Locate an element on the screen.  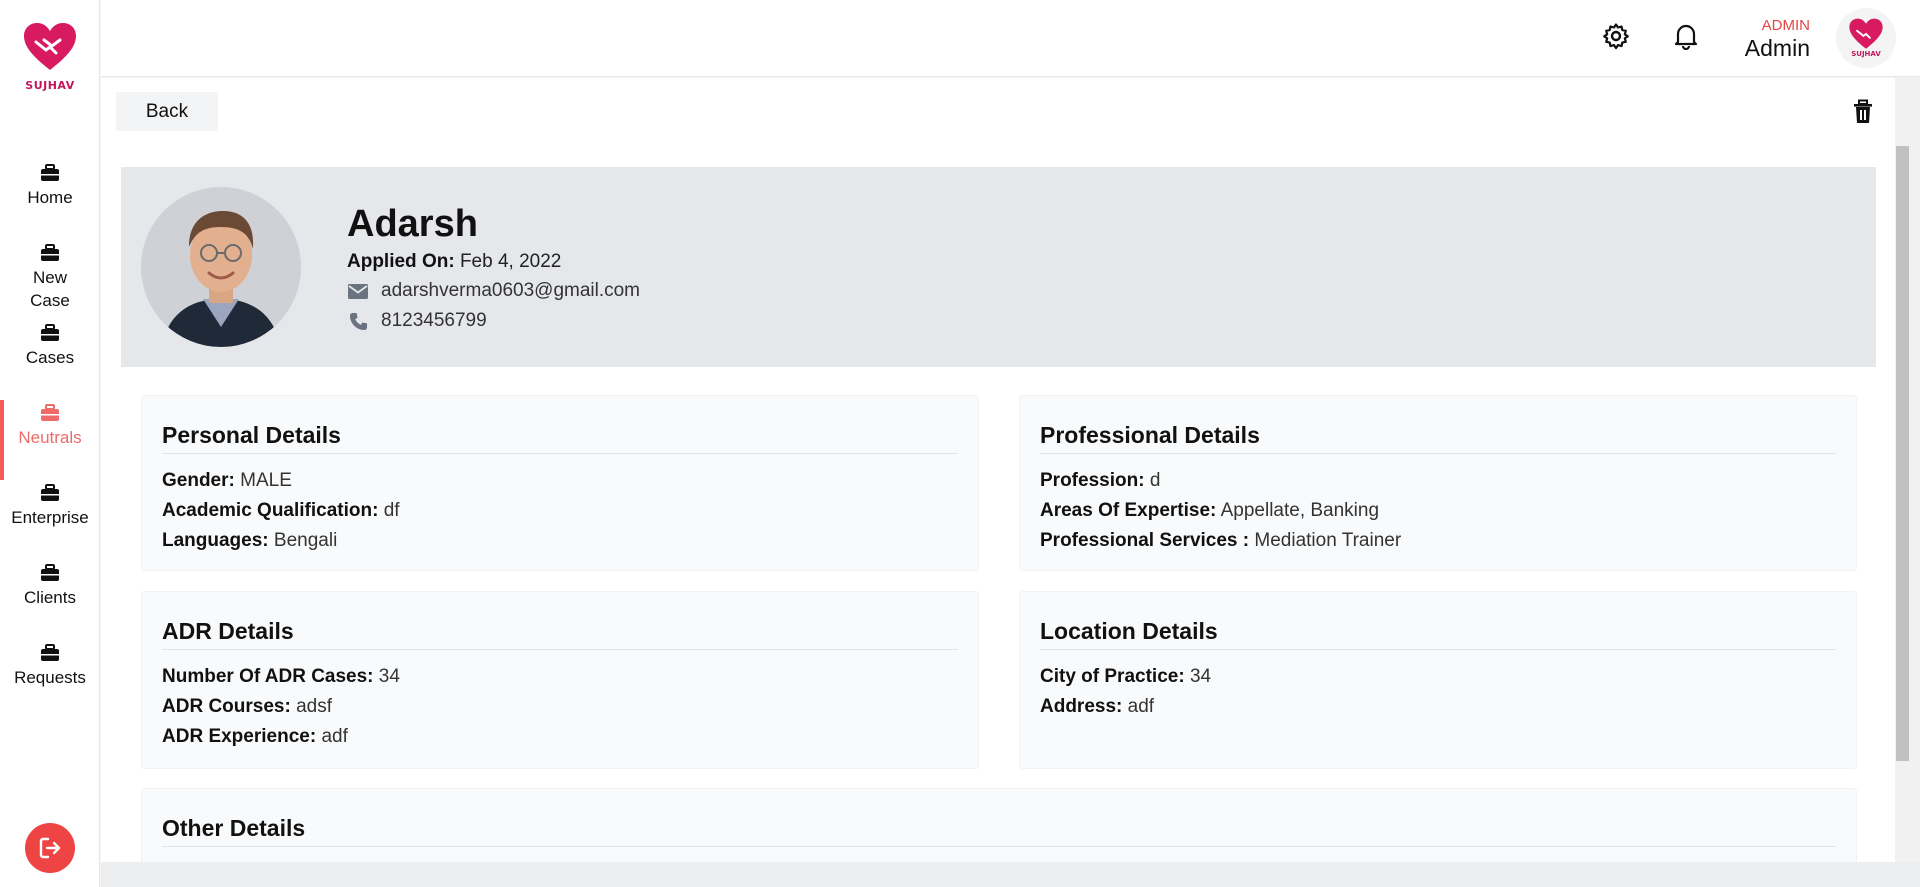
sidebar-item-label: Cases is located at coordinates (50, 357).